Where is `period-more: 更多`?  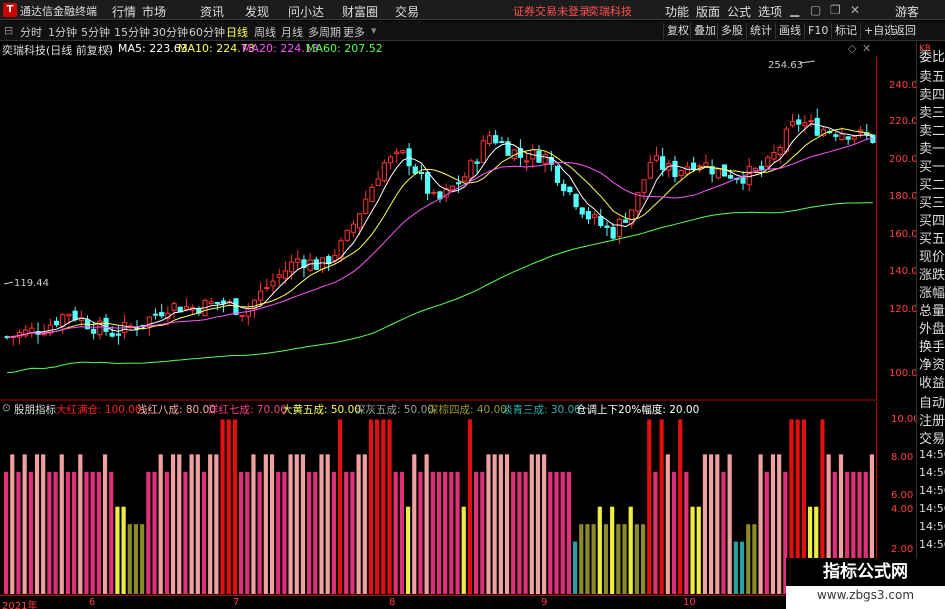 period-more: 更多 is located at coordinates (354, 32).